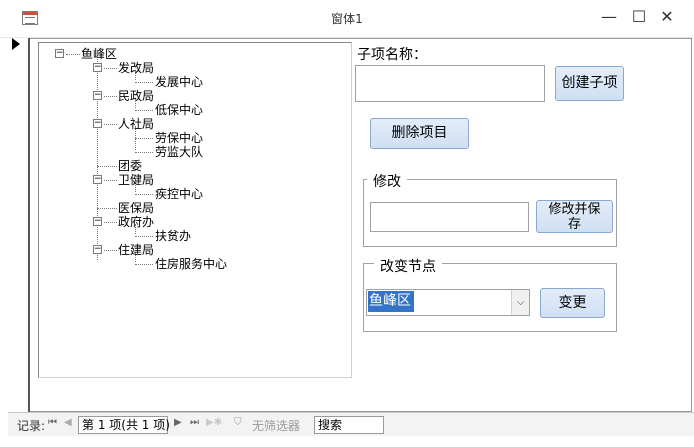  What do you see at coordinates (179, 194) in the screenshot?
I see `tree-node: 疾控中心` at bounding box center [179, 194].